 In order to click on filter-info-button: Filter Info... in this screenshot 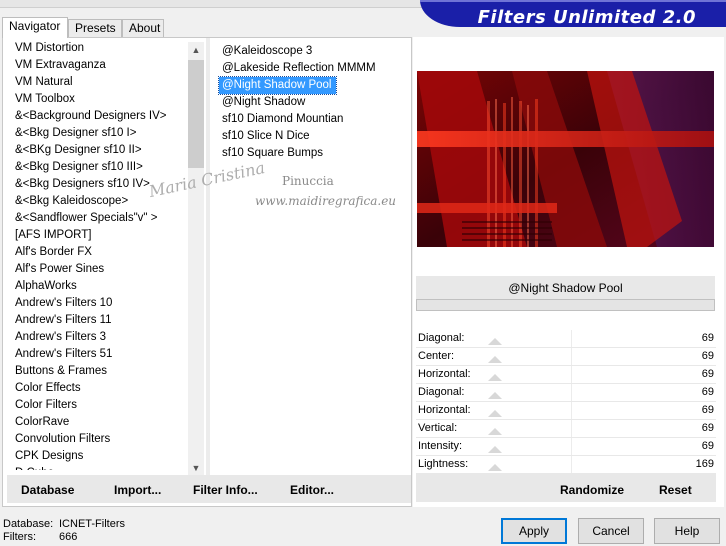, I will do `click(225, 490)`.